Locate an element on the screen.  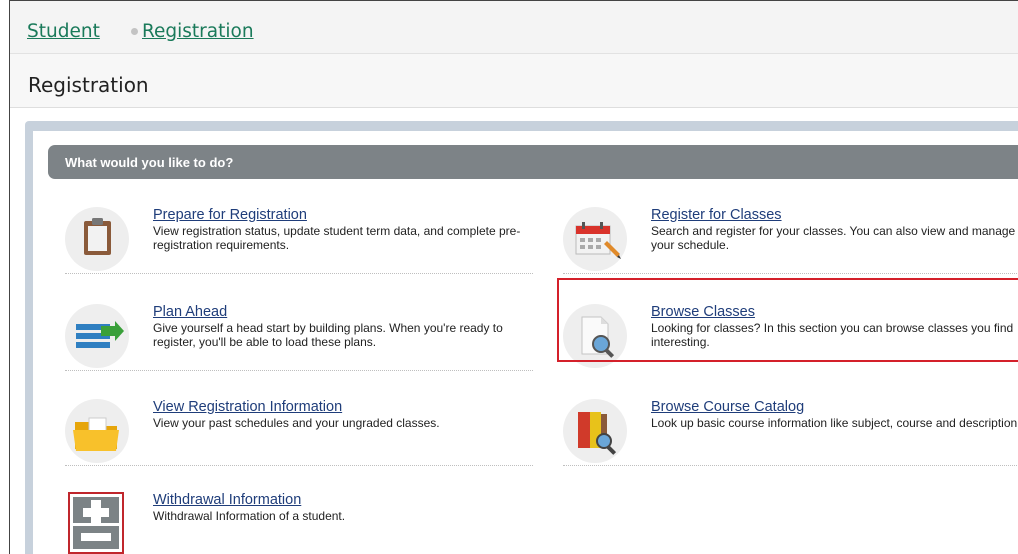
clipboard-icon is located at coordinates (97, 239).